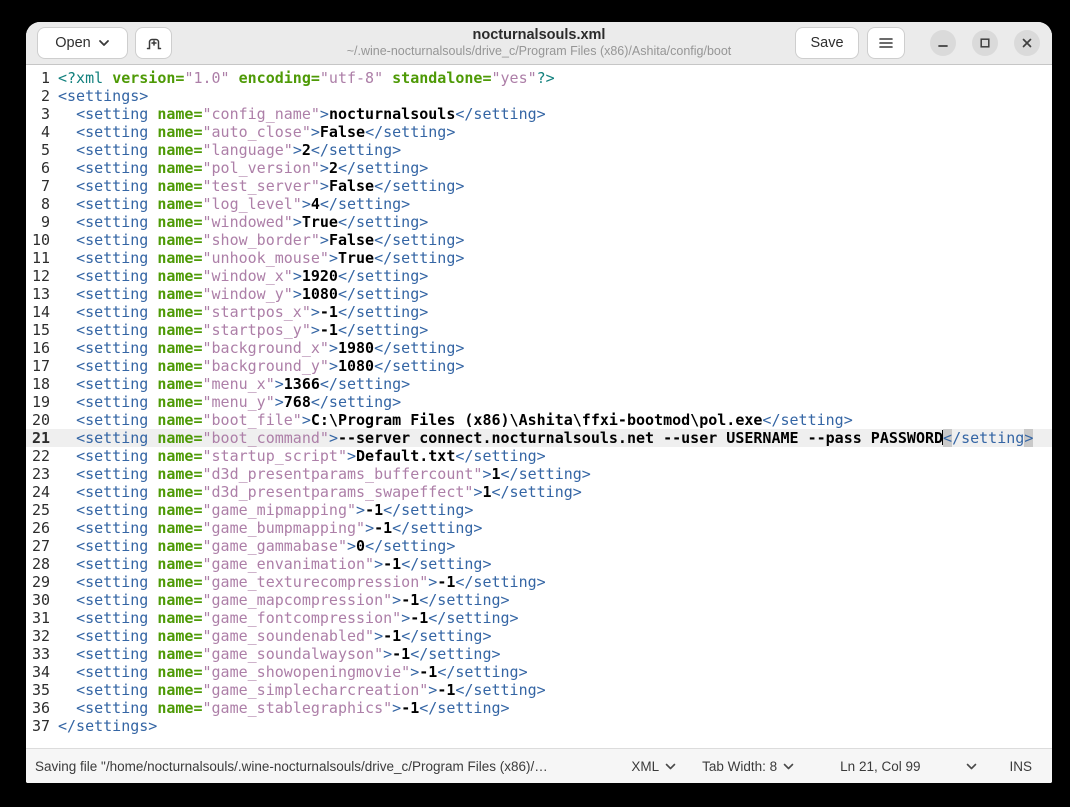 Image resolution: width=1070 pixels, height=807 pixels. Describe the element at coordinates (539, 204) in the screenshot. I see `code-line: 8 <setting name="log_level">4</setting>` at that location.